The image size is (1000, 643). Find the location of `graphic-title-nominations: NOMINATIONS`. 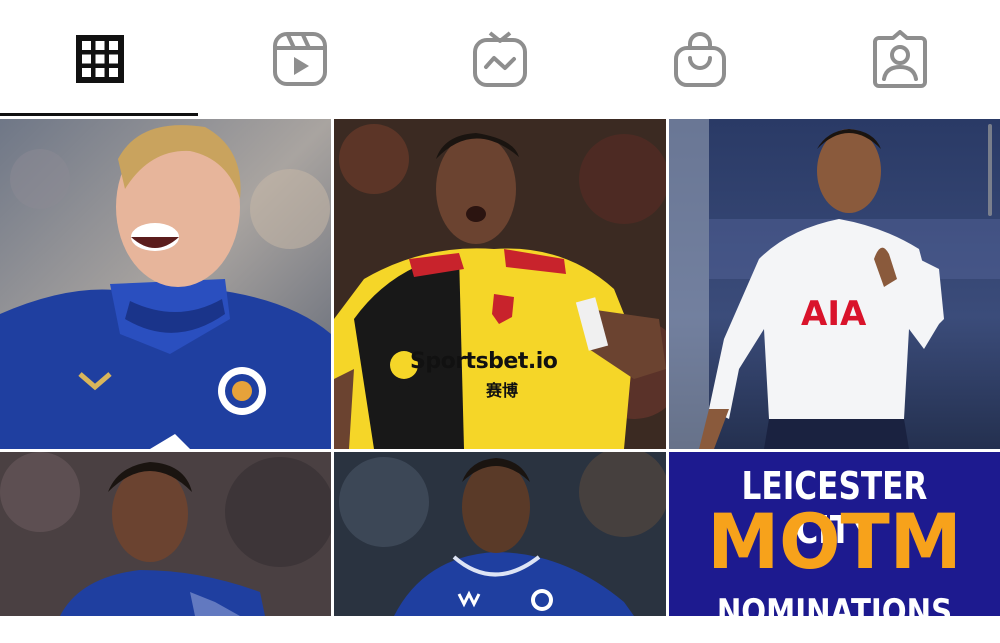

graphic-title-nominations: NOMINATIONS is located at coordinates (834, 604).